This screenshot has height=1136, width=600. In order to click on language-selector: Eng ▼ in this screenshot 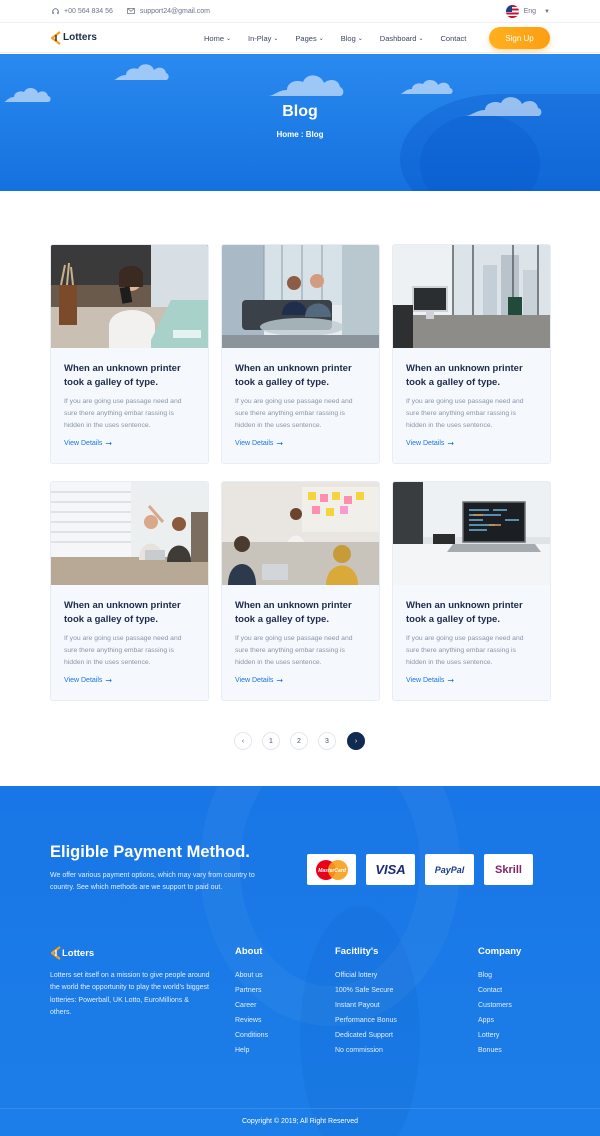, I will do `click(527, 11)`.